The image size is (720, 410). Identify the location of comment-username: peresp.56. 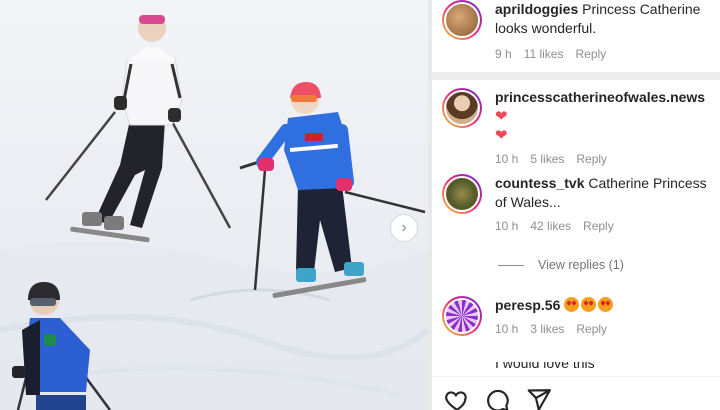
(527, 305).